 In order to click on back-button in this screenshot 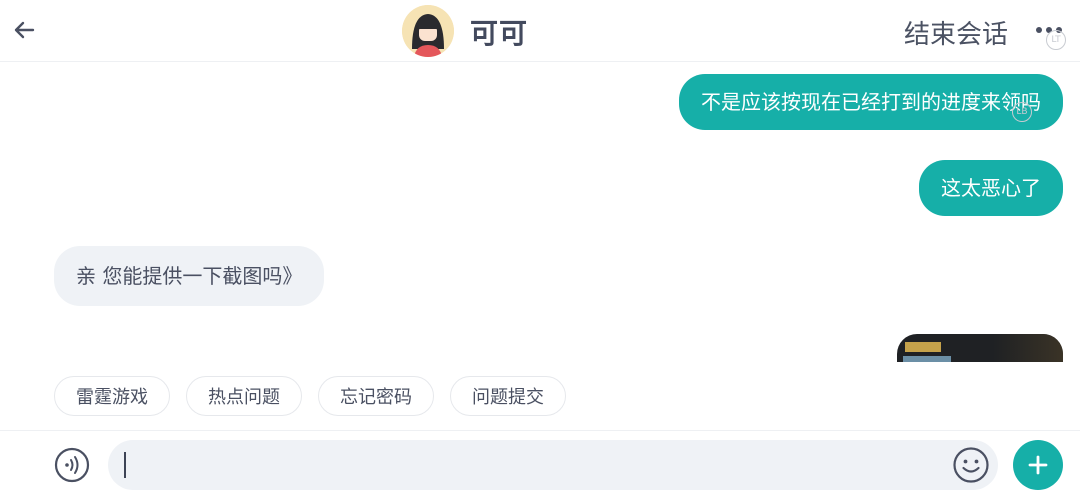, I will do `click(24, 30)`.